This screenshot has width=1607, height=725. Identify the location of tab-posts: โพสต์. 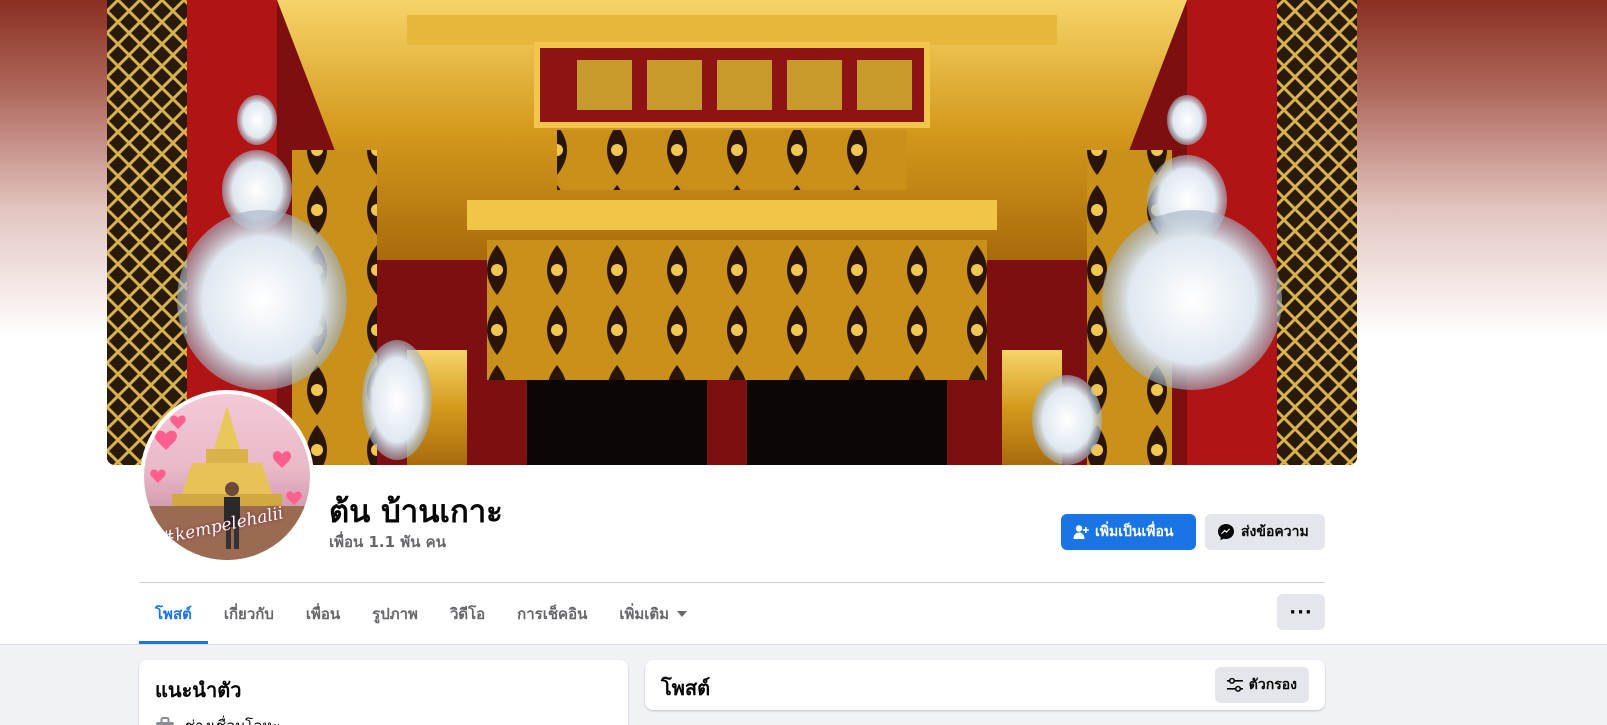
(173, 614).